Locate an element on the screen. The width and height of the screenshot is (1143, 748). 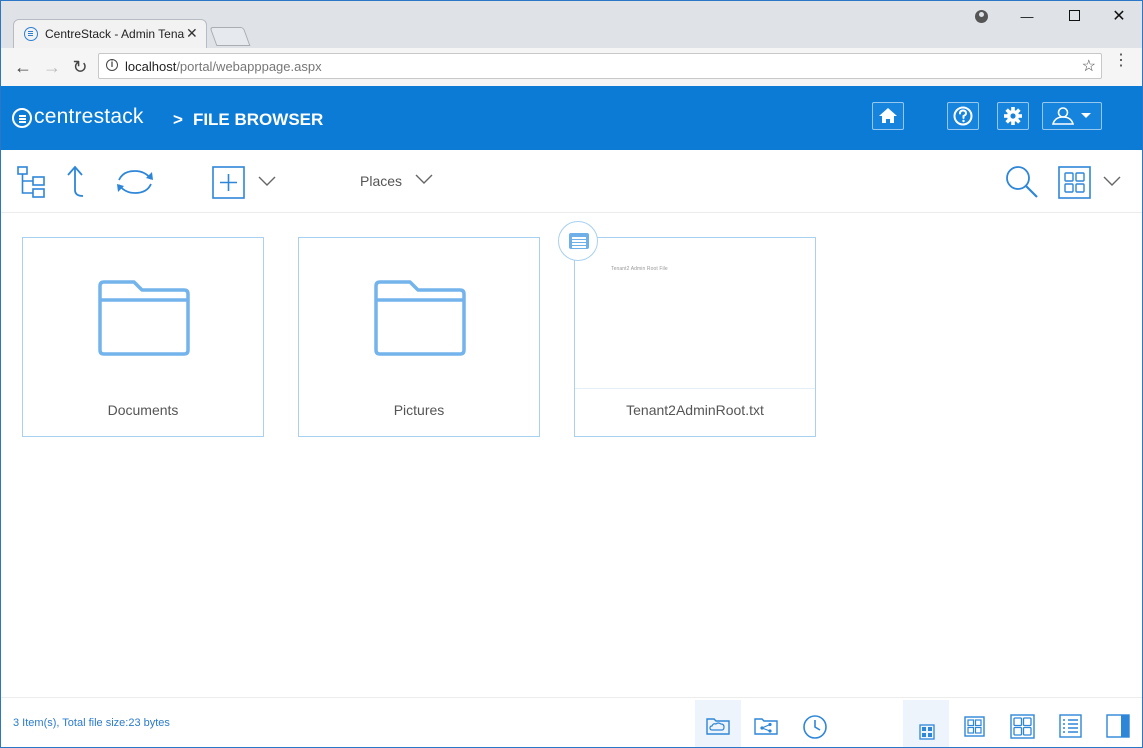
list-view-icon is located at coordinates (1070, 726).